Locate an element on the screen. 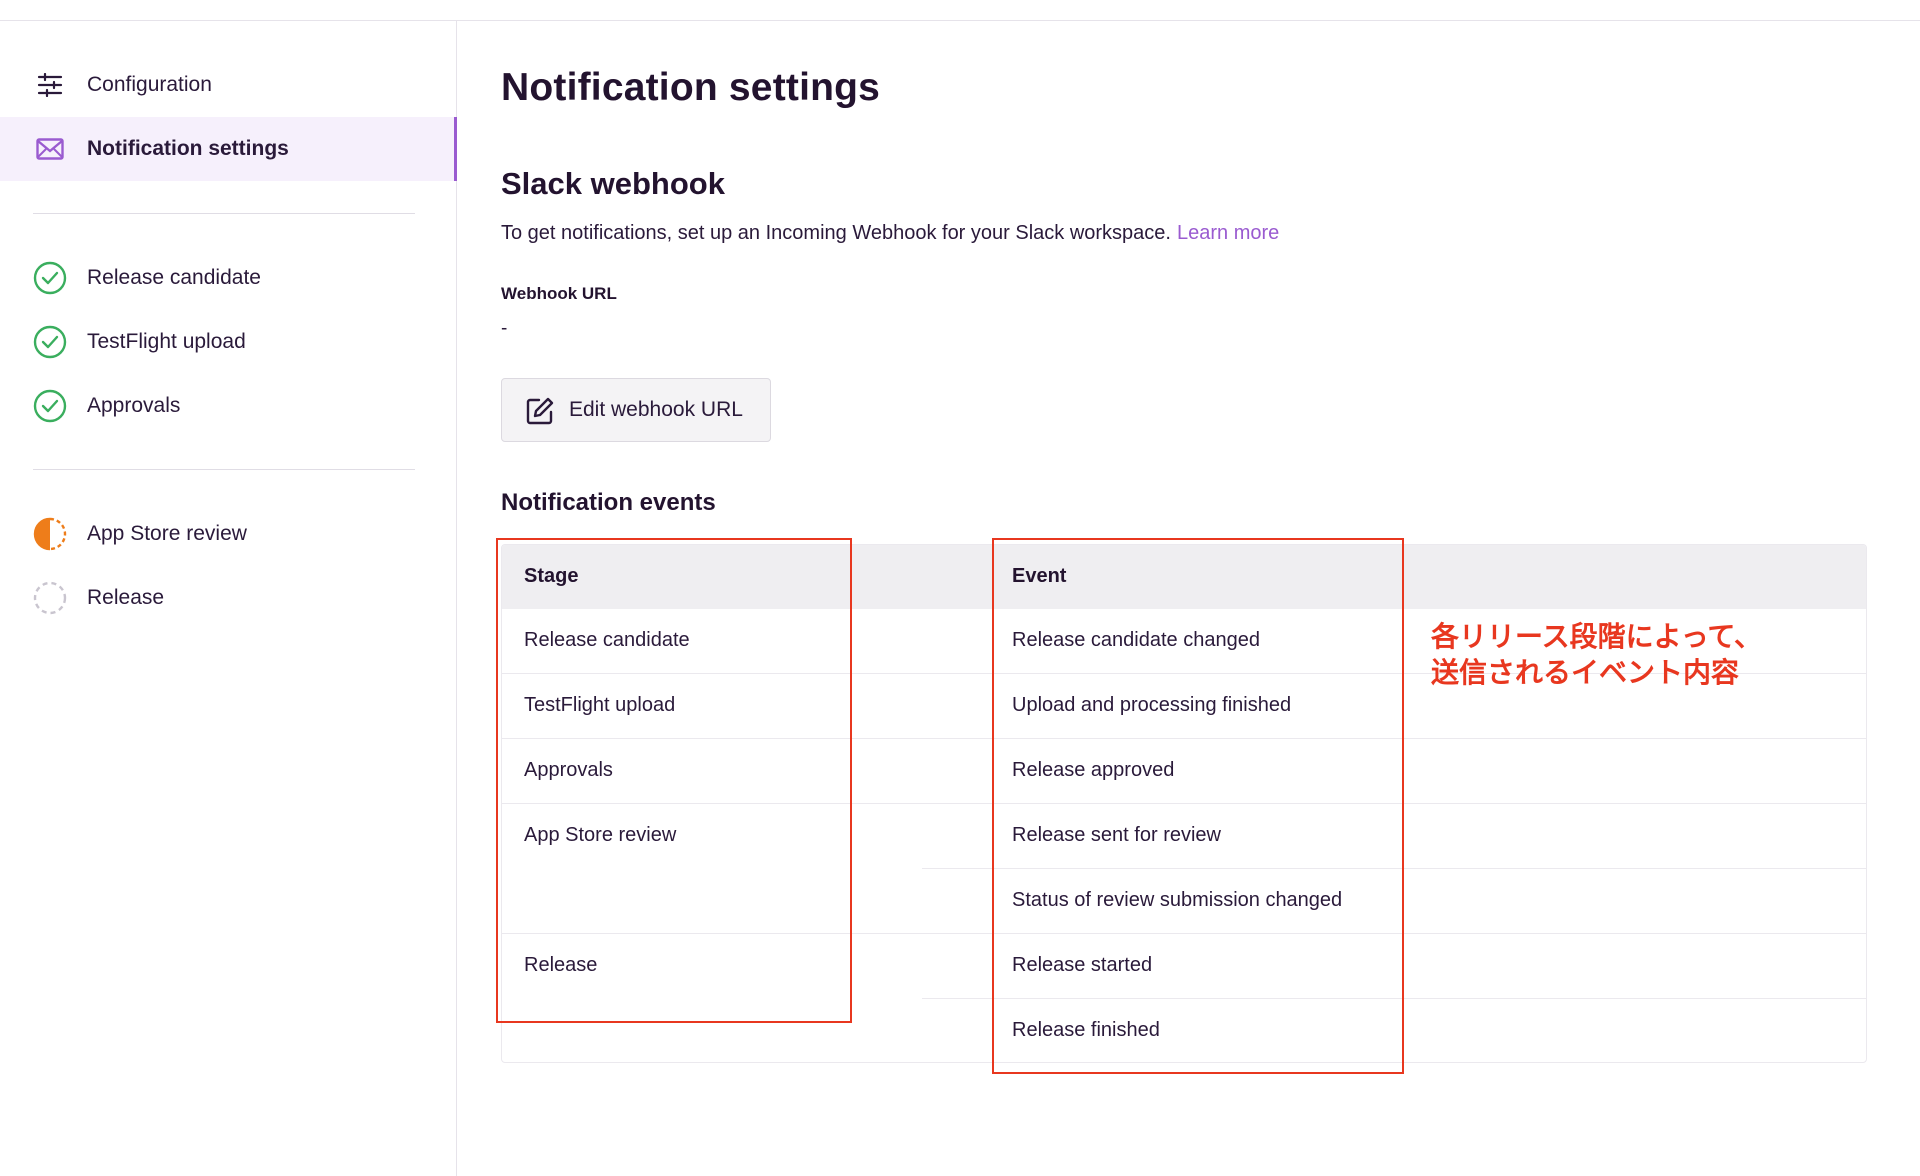  dashed-circle-icon is located at coordinates (50, 598).